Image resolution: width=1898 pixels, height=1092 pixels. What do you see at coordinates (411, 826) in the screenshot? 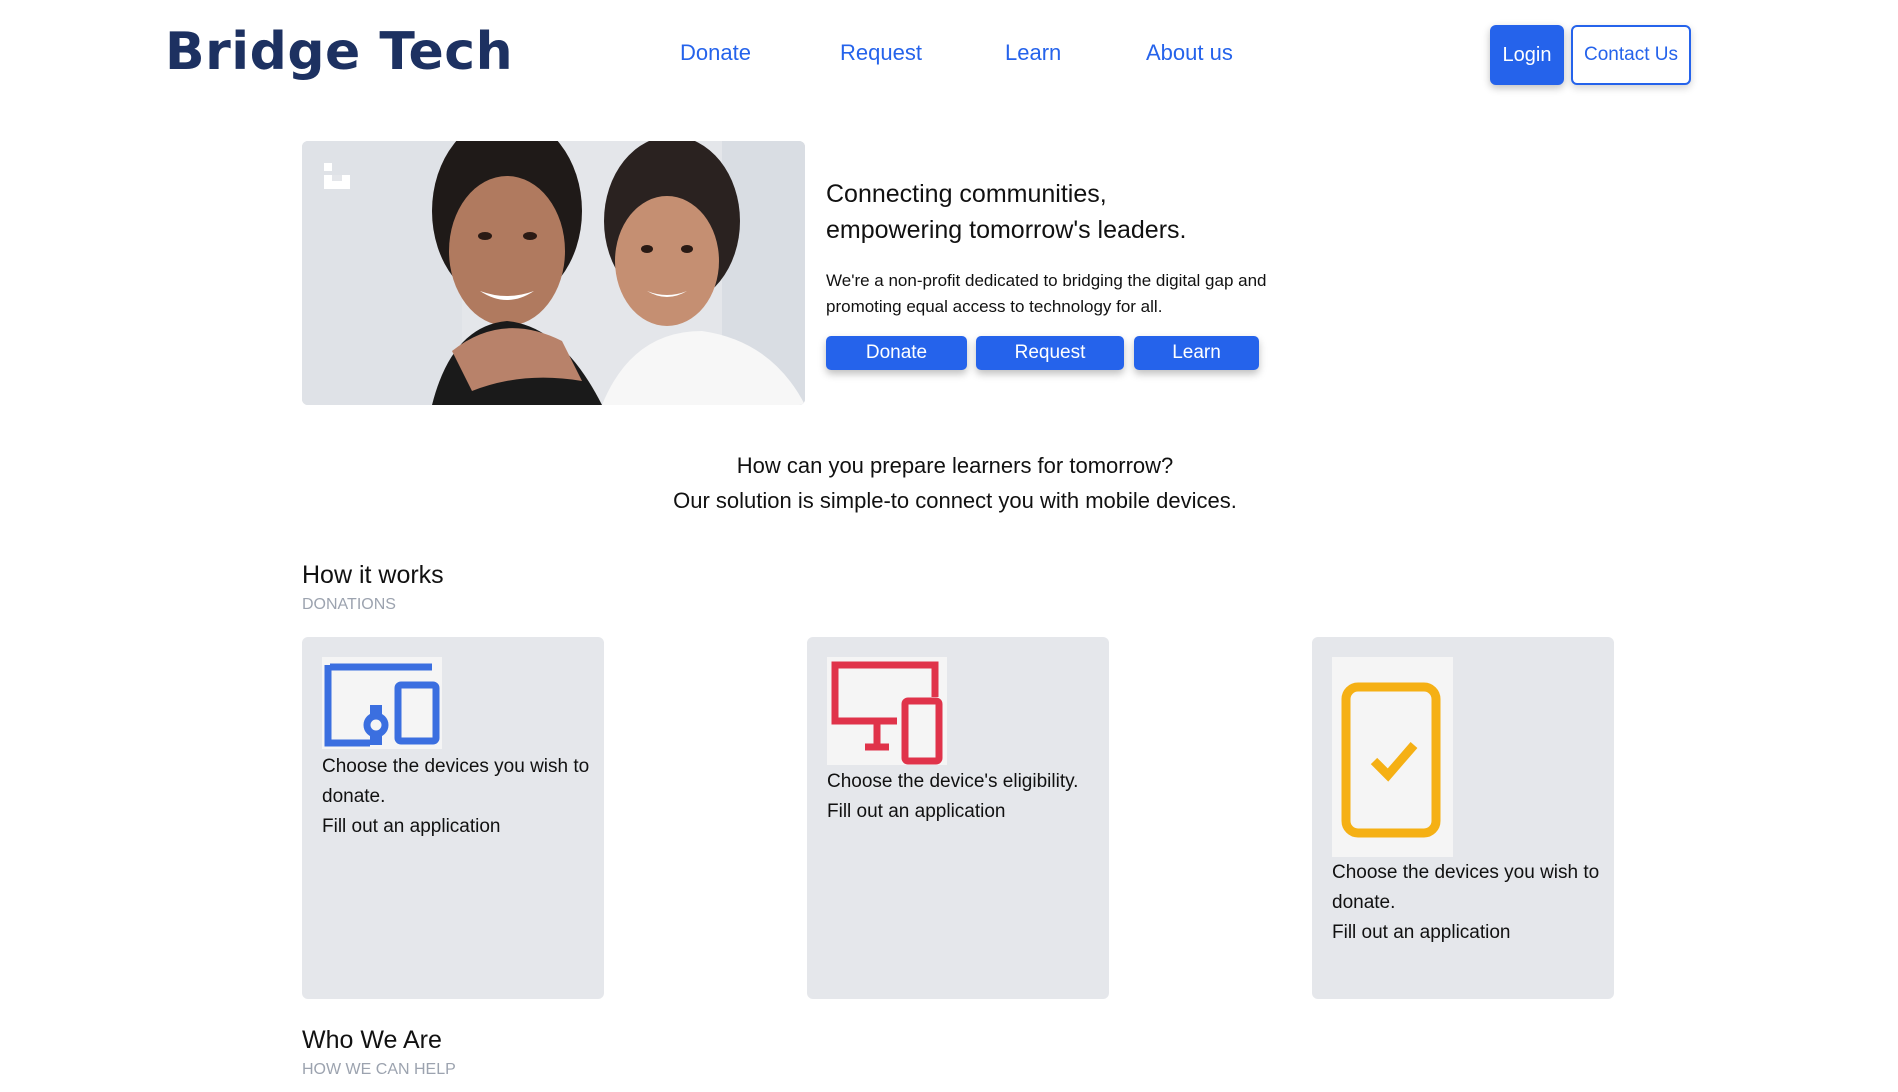
I see `card-1-line2: Fill out an application` at bounding box center [411, 826].